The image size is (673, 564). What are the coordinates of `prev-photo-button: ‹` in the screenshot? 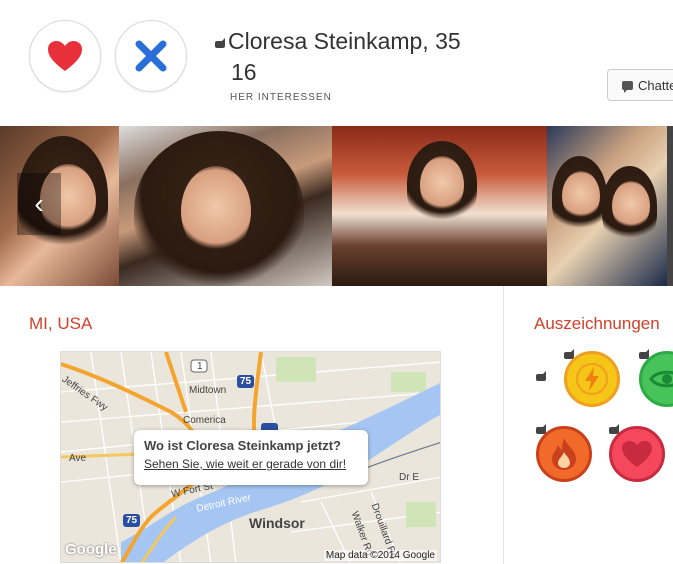 It's located at (39, 204).